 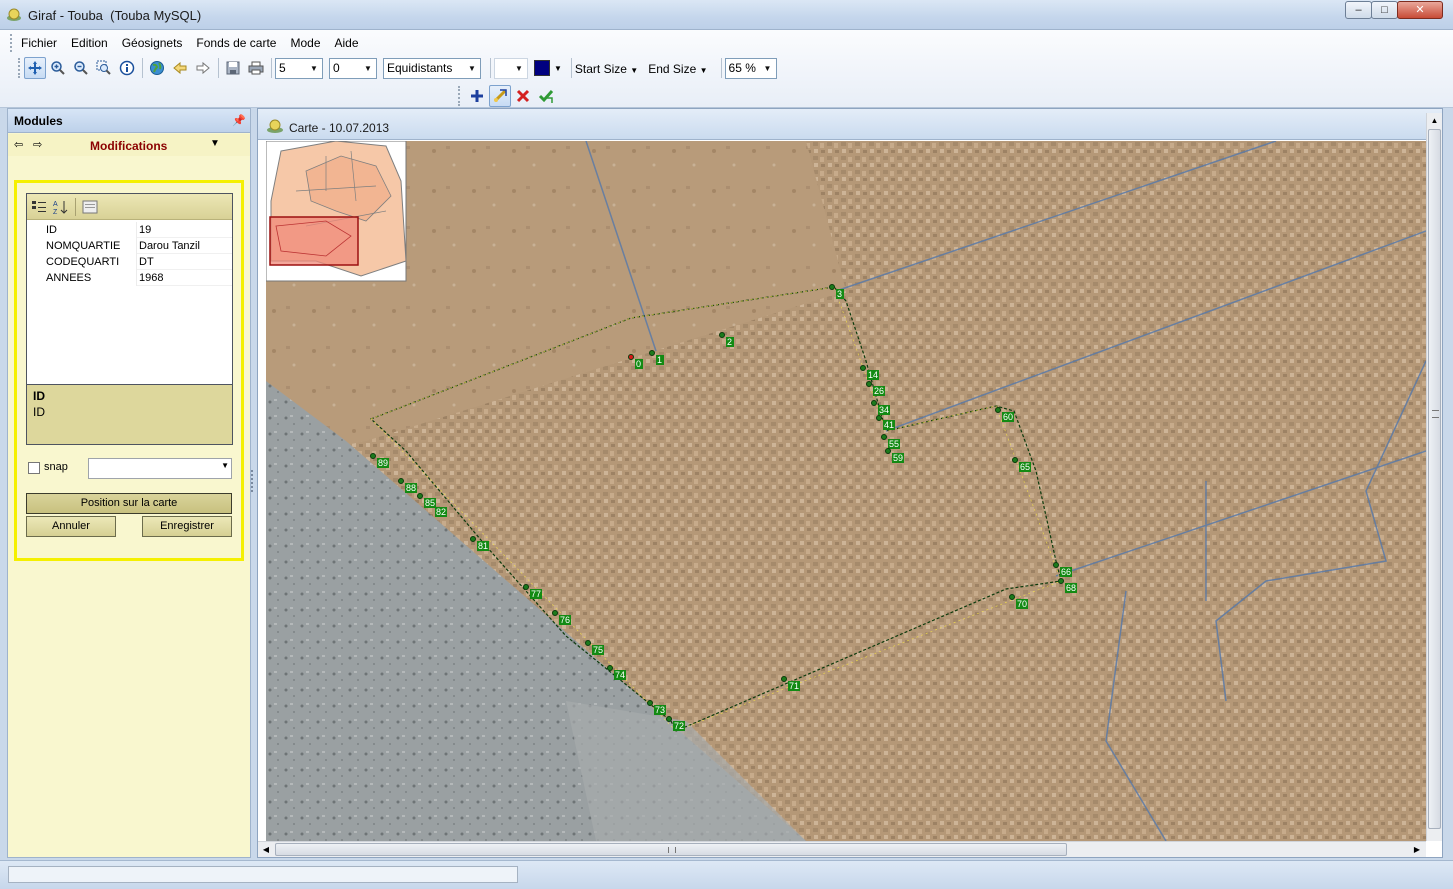 I want to click on zoom-extent-button, so click(x=104, y=68).